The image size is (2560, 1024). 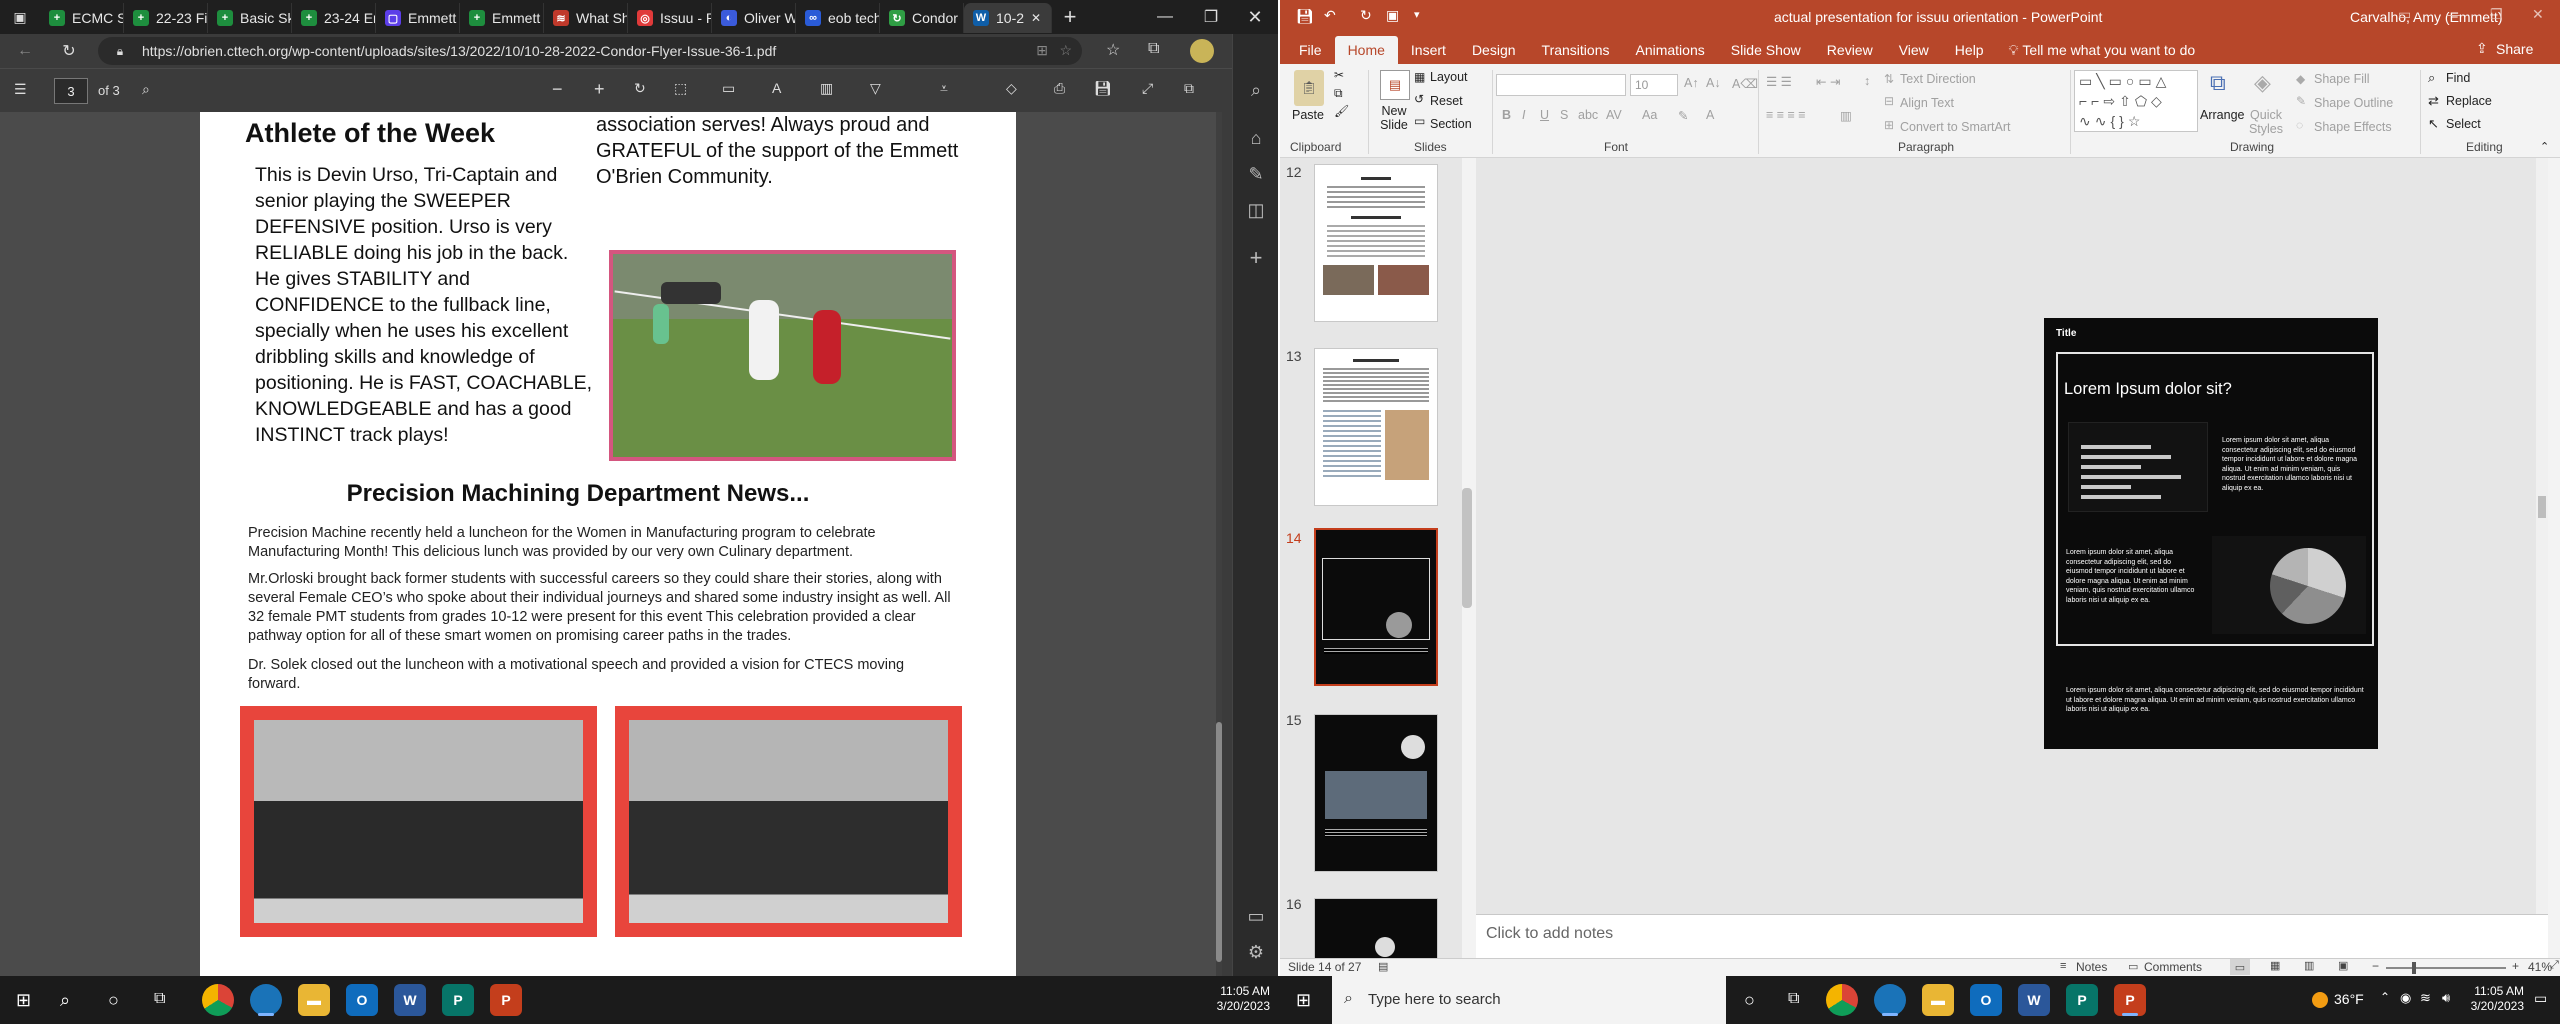 I want to click on shape-fill-icon: ◆, so click(x=2300, y=79).